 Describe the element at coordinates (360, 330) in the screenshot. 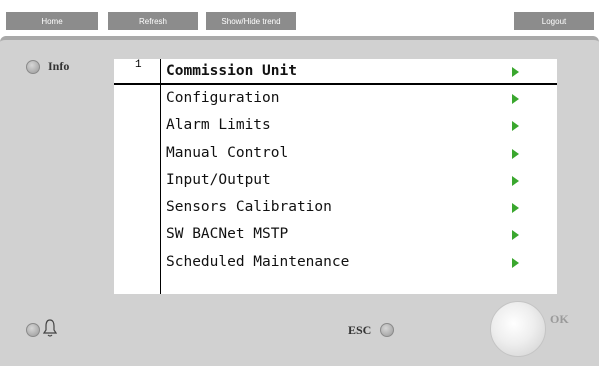

I see `esc-label: ESC` at that location.